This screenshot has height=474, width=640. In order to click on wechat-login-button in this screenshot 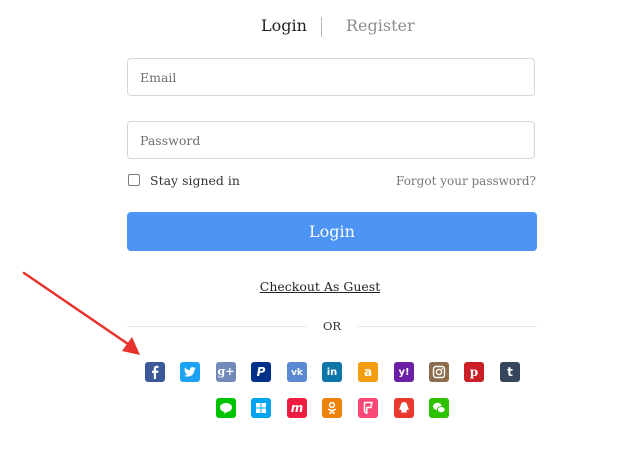, I will do `click(439, 408)`.